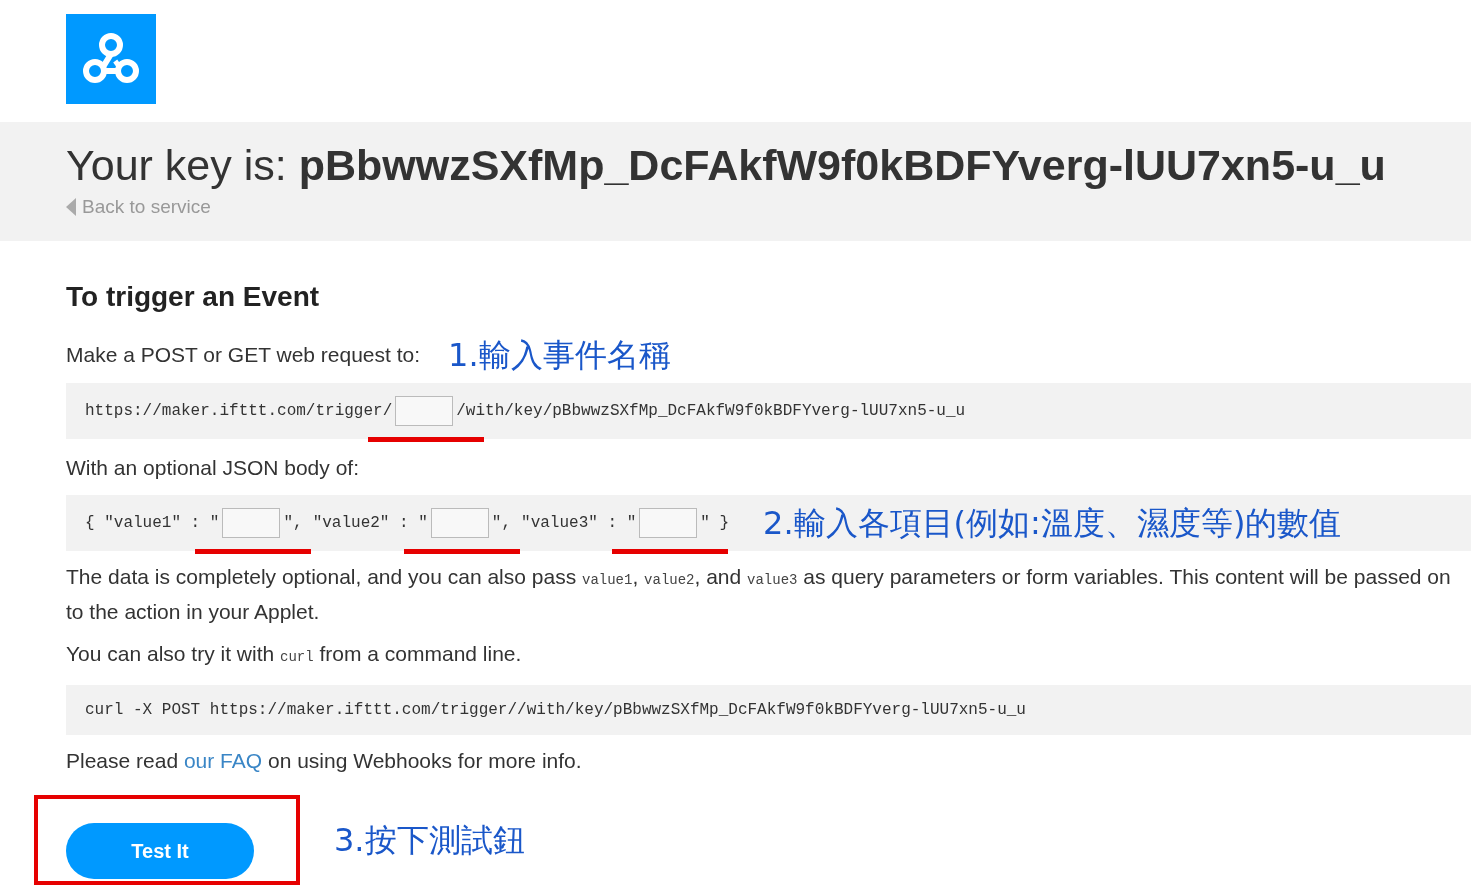 This screenshot has width=1471, height=891. Describe the element at coordinates (711, 411) in the screenshot. I see `url-suffix: /with/key/pBbwwzSXfMp_DcFAkfW9f0kBDFYverg-lUU7xn5-u_u` at that location.